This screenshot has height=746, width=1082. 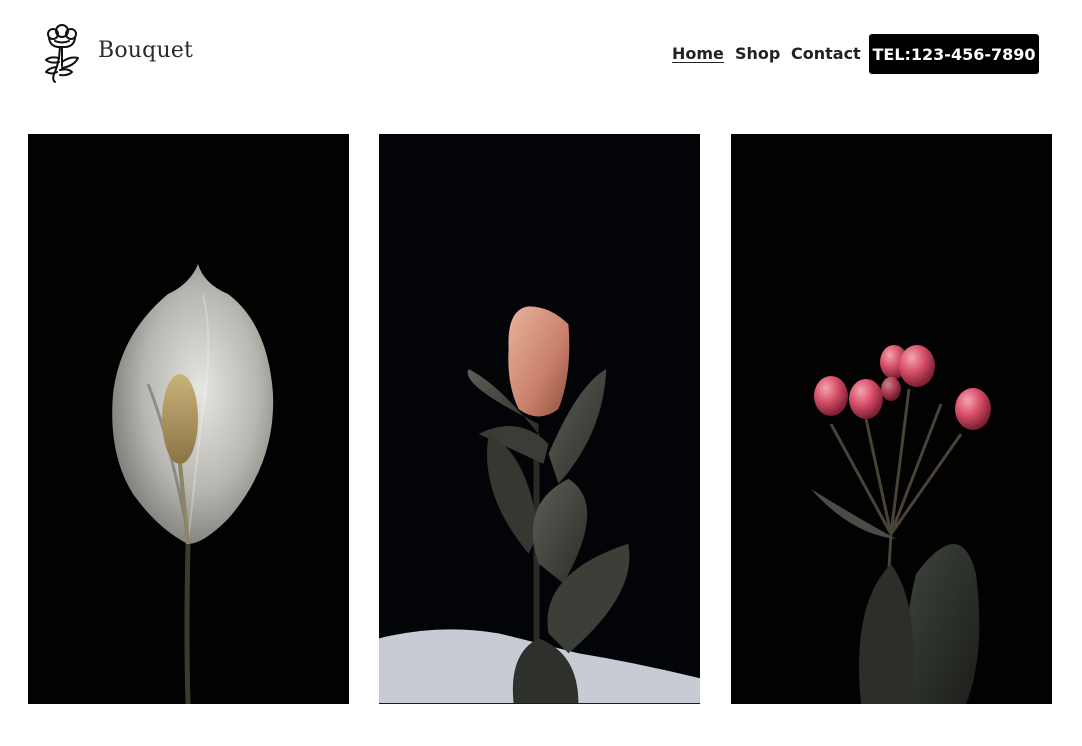 What do you see at coordinates (757, 53) in the screenshot?
I see `nav-shop-link: Shop` at bounding box center [757, 53].